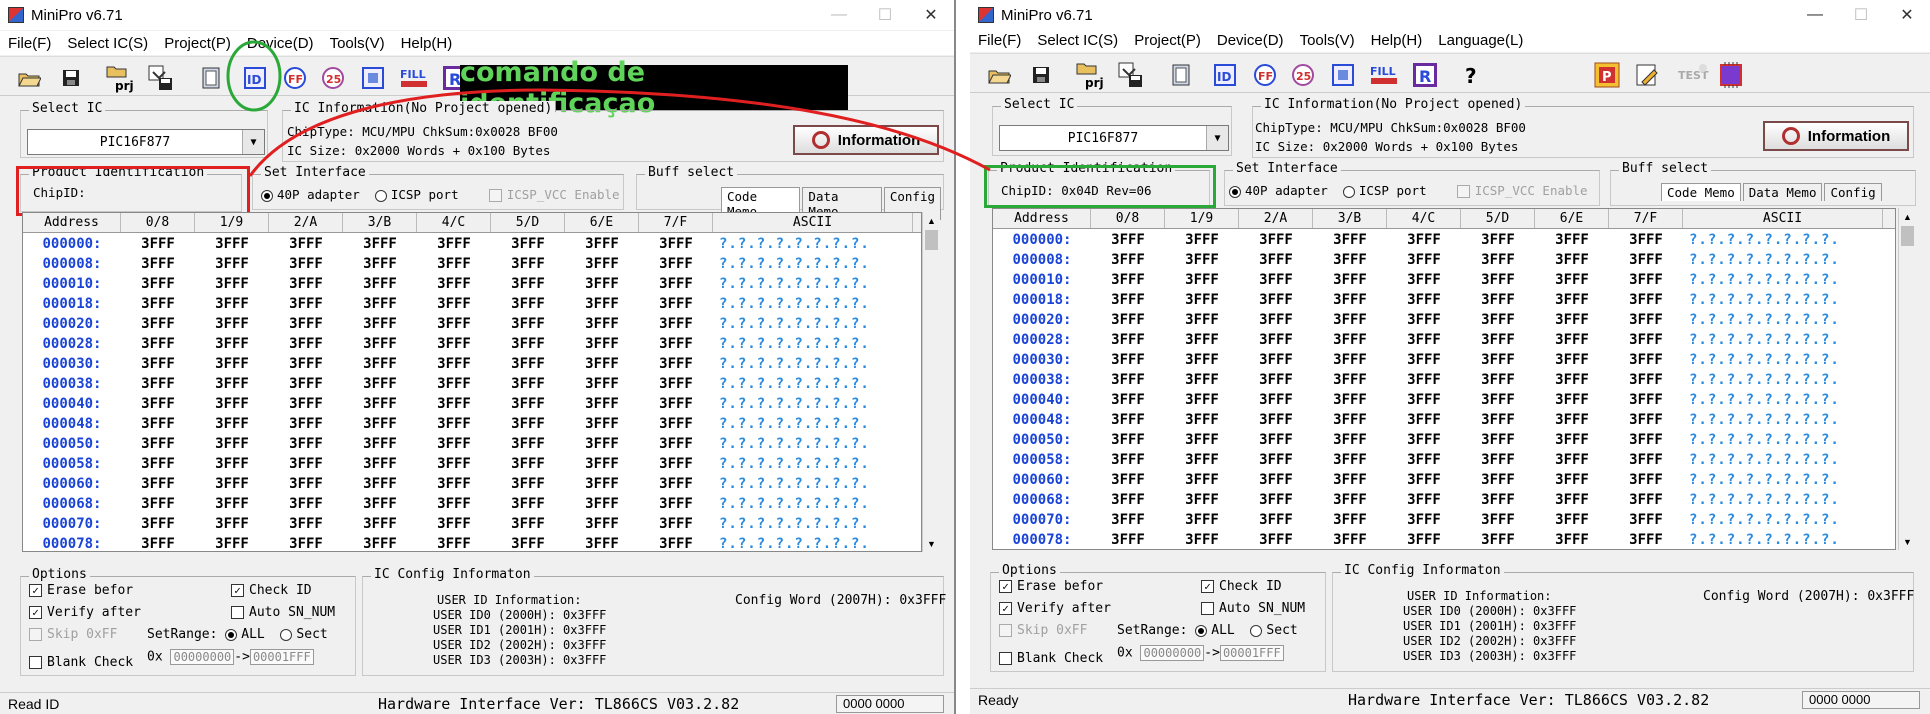  What do you see at coordinates (1201, 630) in the screenshot?
I see `range-all-radio` at bounding box center [1201, 630].